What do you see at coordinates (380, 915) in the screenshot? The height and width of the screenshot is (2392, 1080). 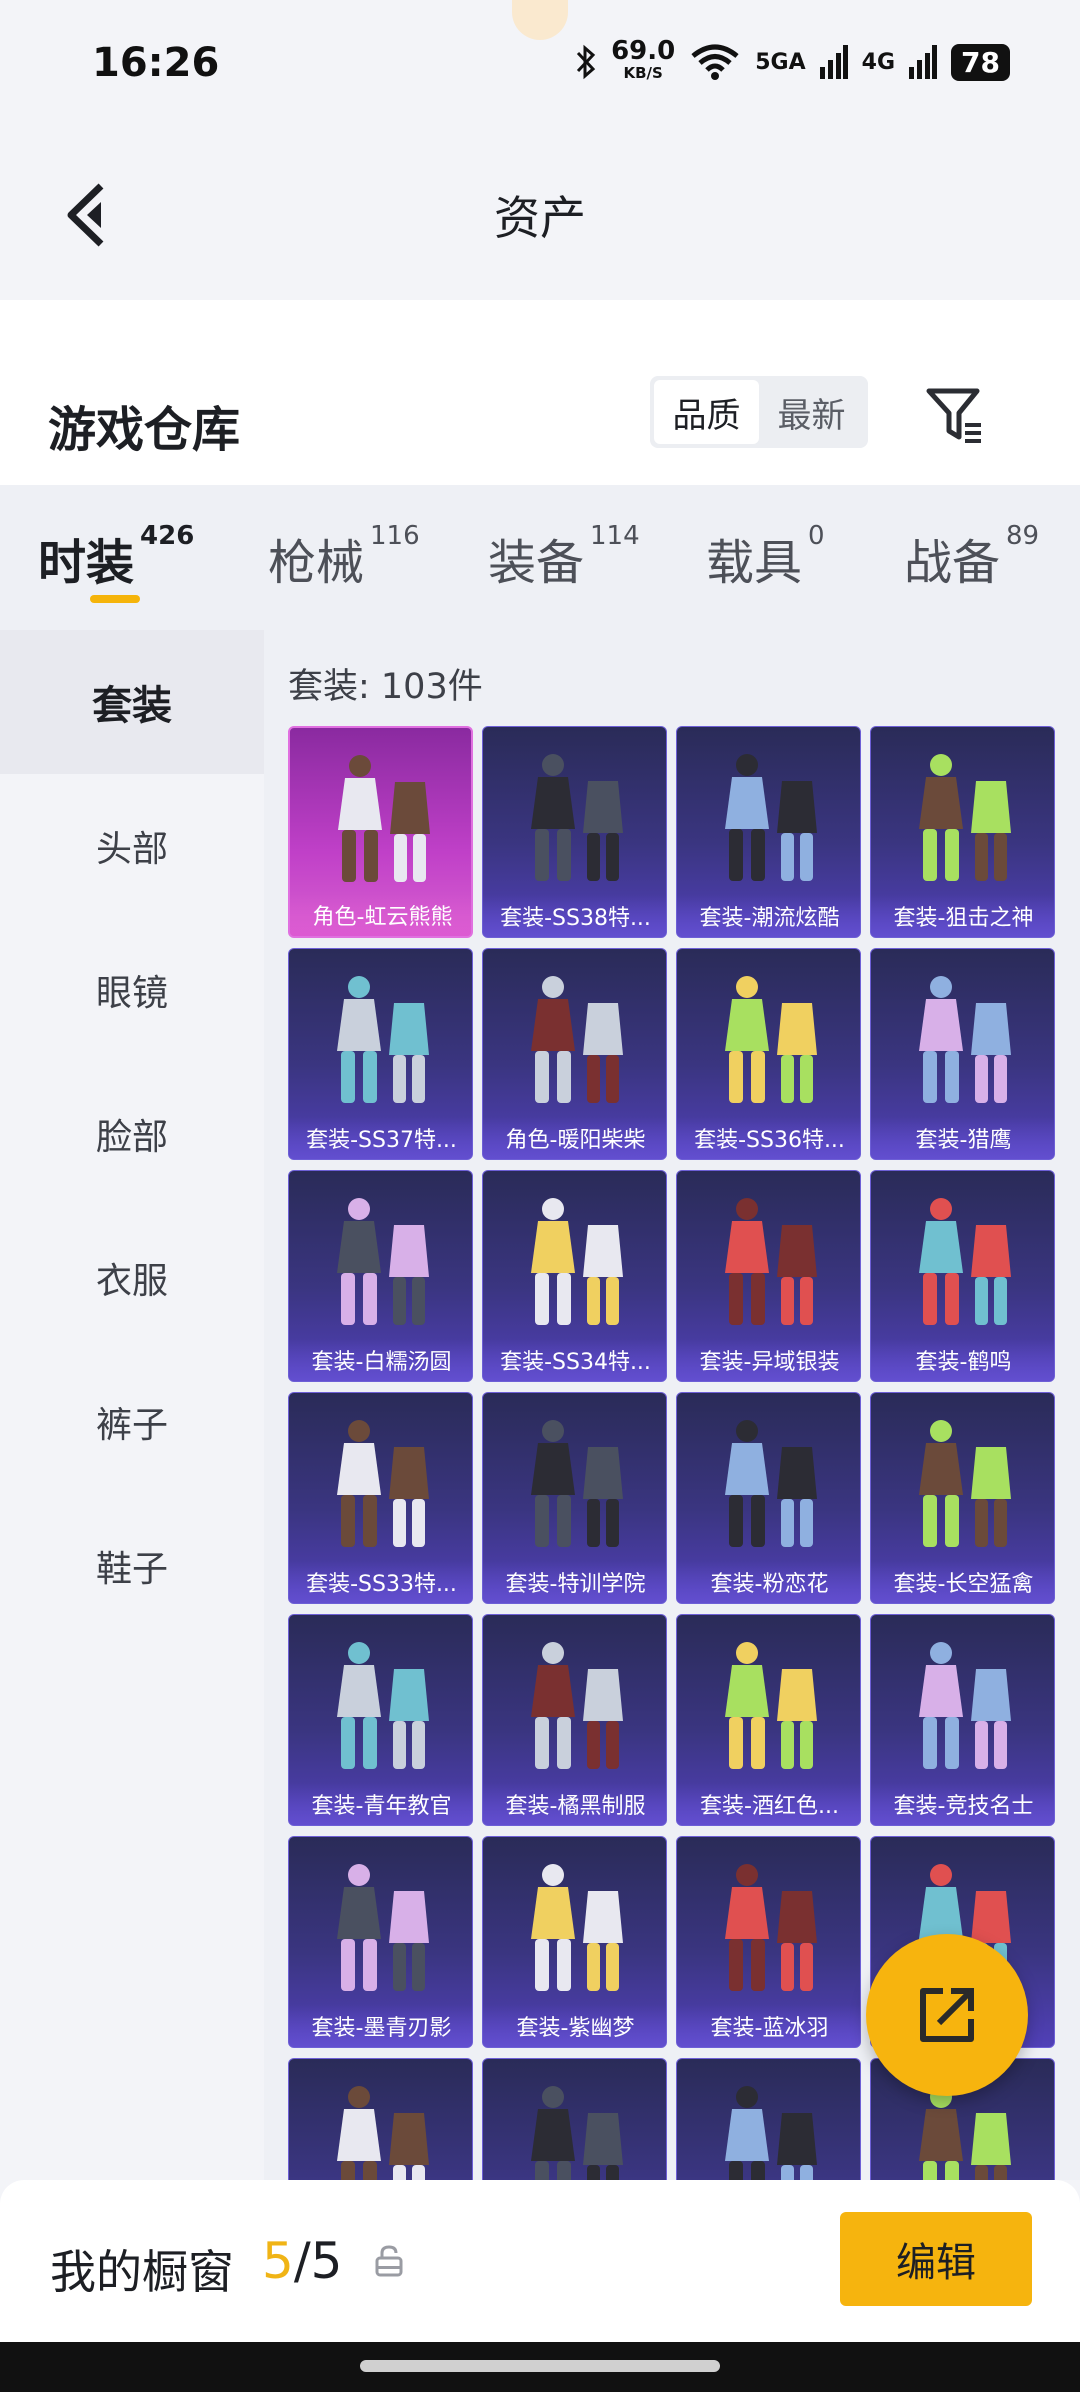 I see `item-card-label: 角色-虹云熊熊` at bounding box center [380, 915].